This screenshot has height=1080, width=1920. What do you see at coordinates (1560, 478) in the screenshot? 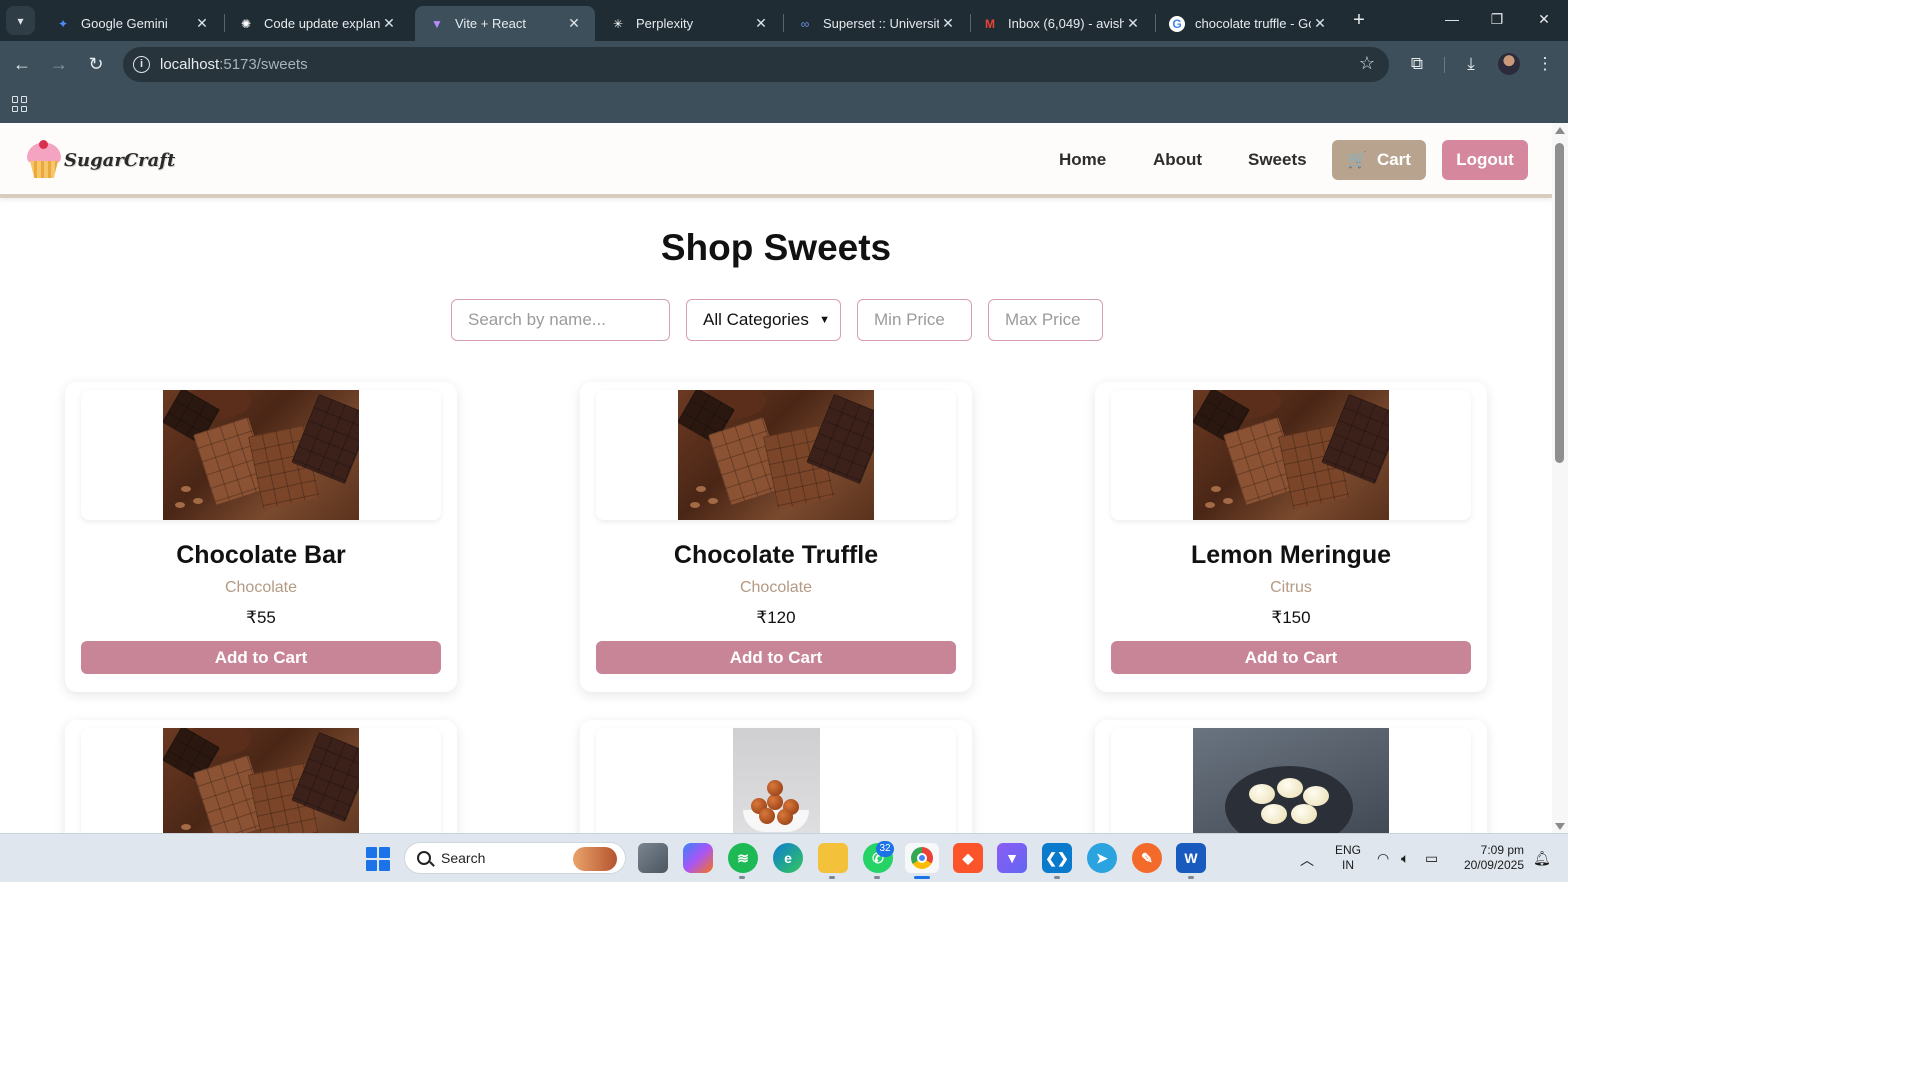
I see `page-scrollbar` at bounding box center [1560, 478].